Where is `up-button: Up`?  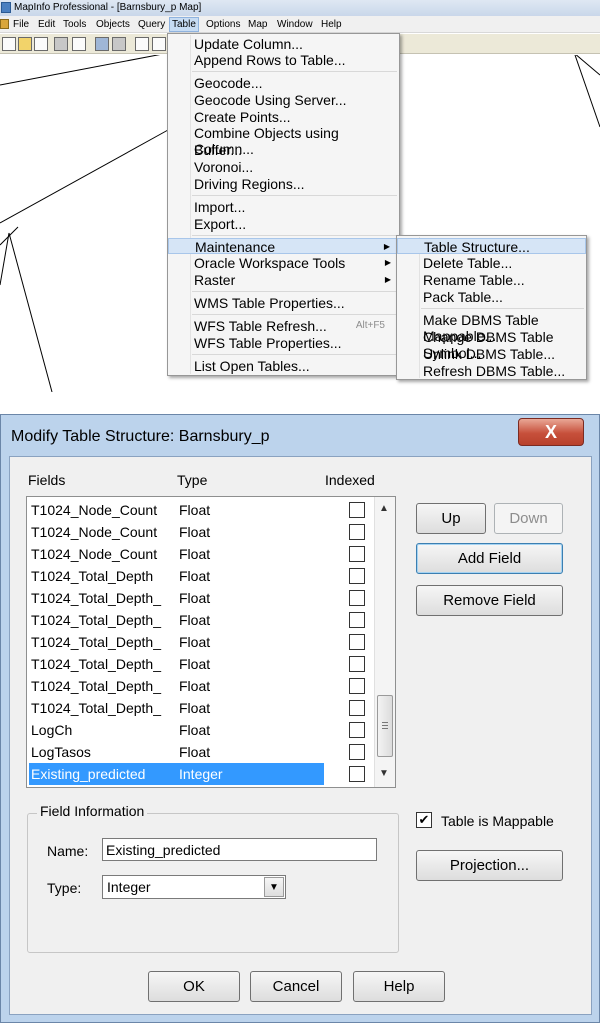 up-button: Up is located at coordinates (451, 518).